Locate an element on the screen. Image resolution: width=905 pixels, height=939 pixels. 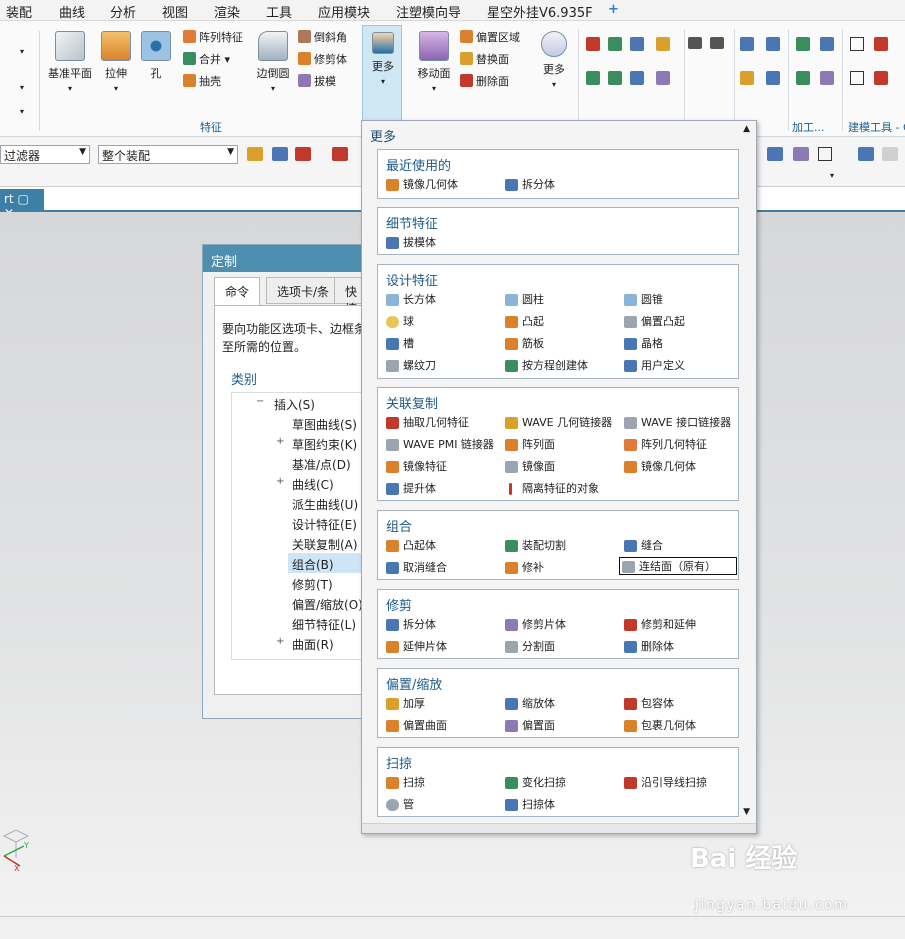
layer-icon is located at coordinates (890, 154).